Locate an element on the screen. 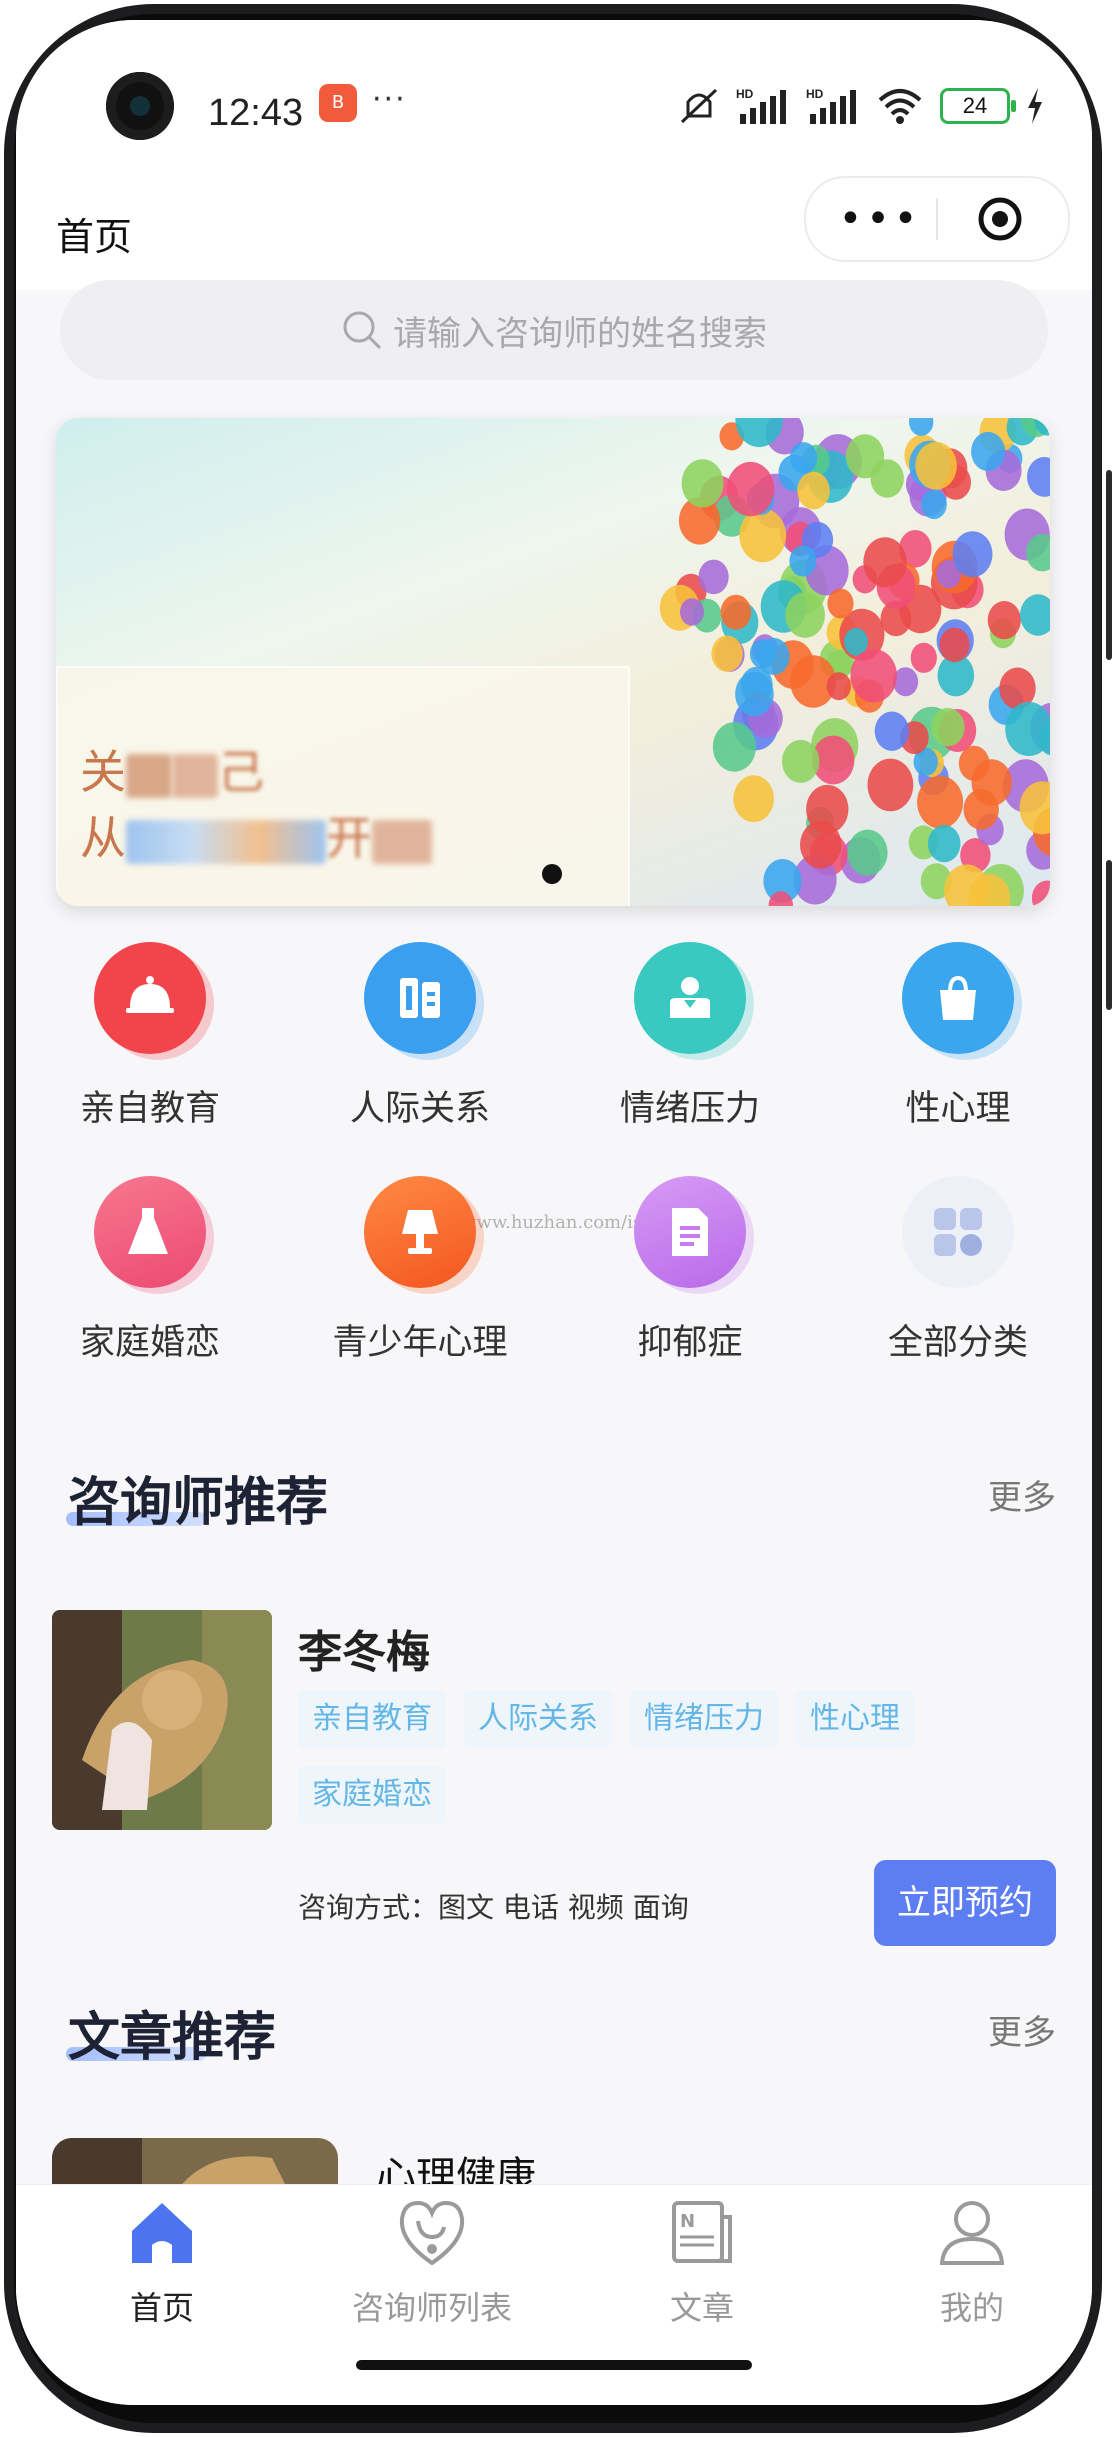 The height and width of the screenshot is (2437, 1112). tab-articles: N 文章 is located at coordinates (702, 2267).